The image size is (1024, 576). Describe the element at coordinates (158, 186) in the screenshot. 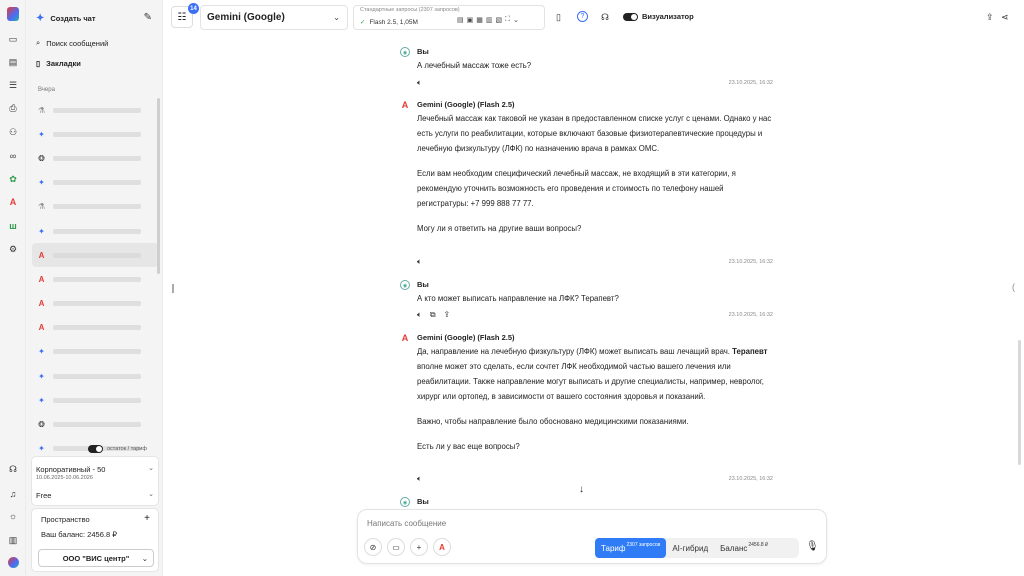

I see `sidebar-scrollbar` at that location.